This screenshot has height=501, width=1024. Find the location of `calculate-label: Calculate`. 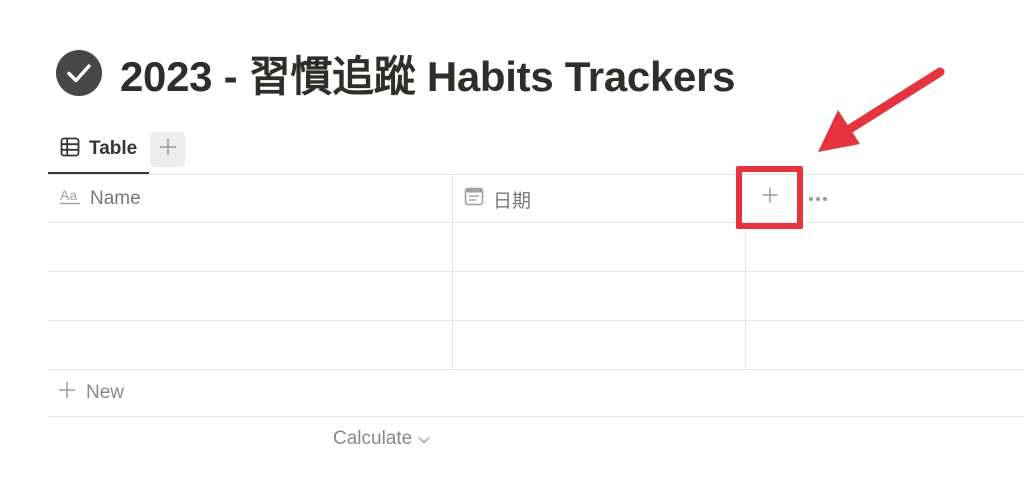

calculate-label: Calculate is located at coordinates (373, 438).